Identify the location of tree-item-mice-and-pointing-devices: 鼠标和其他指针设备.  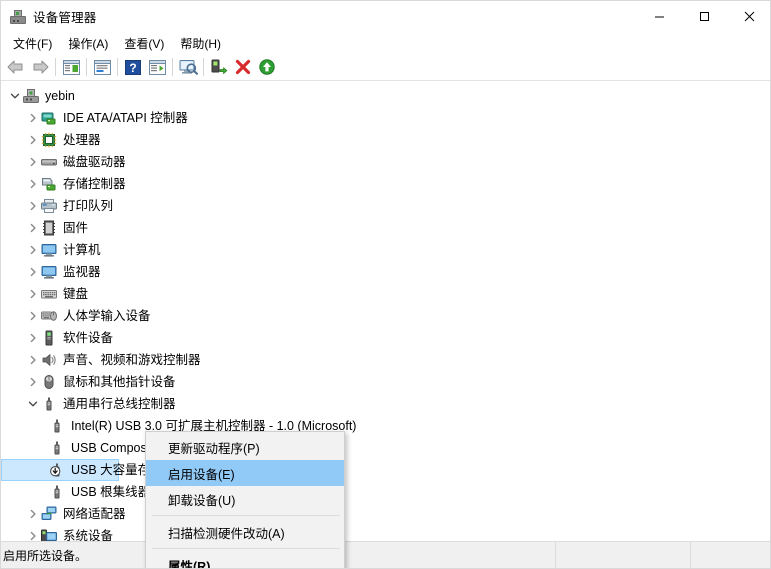
(385, 382).